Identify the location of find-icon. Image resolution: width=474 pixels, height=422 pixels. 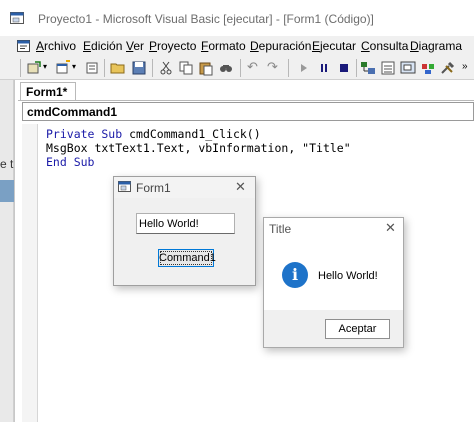
(226, 68).